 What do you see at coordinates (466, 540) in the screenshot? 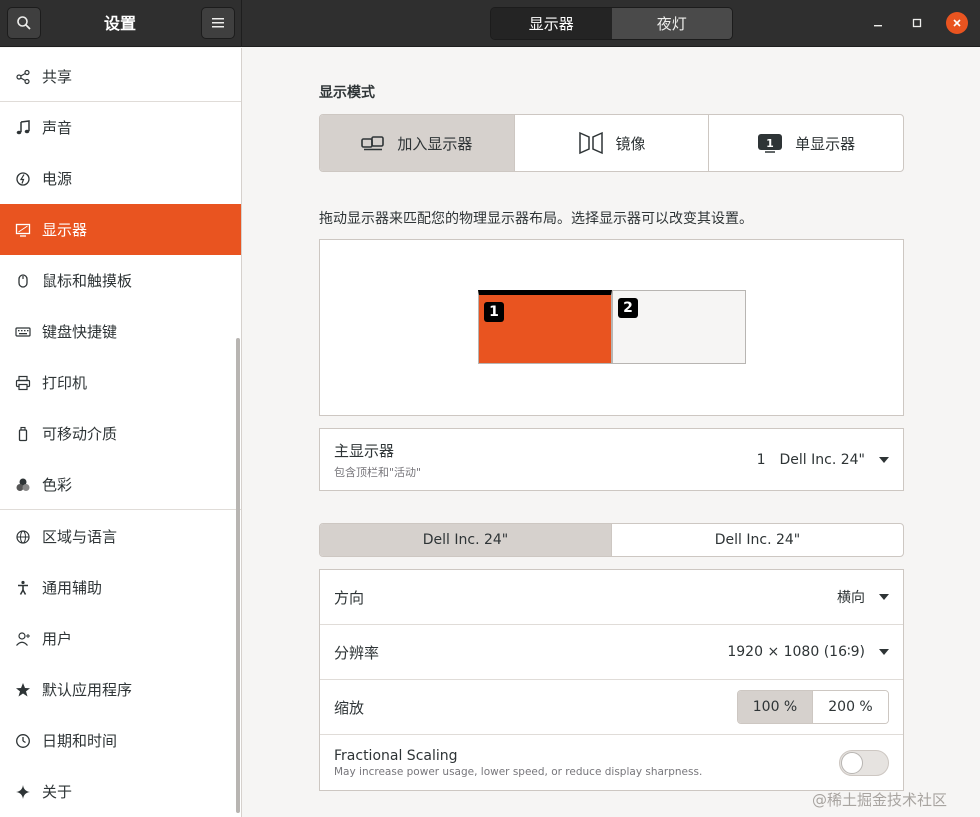
I see `tab-monitor-1: Dell Inc. 24"` at bounding box center [466, 540].